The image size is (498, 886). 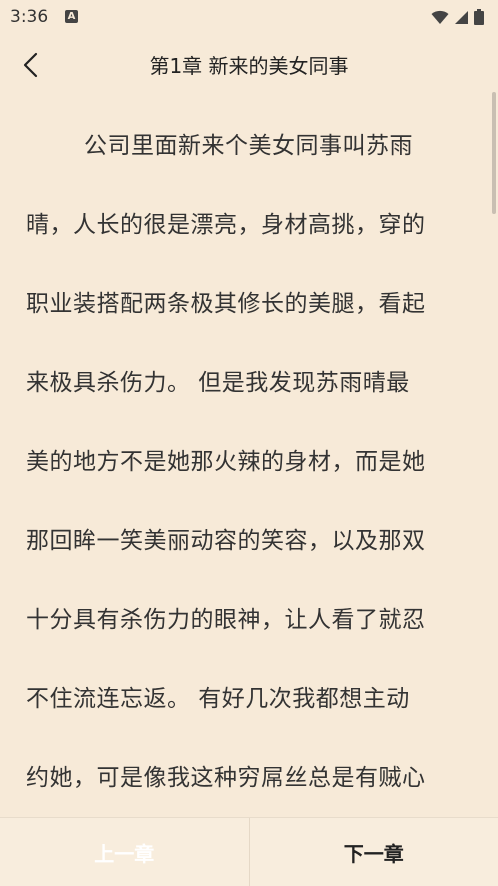 I want to click on notification-icon: A, so click(x=71, y=16).